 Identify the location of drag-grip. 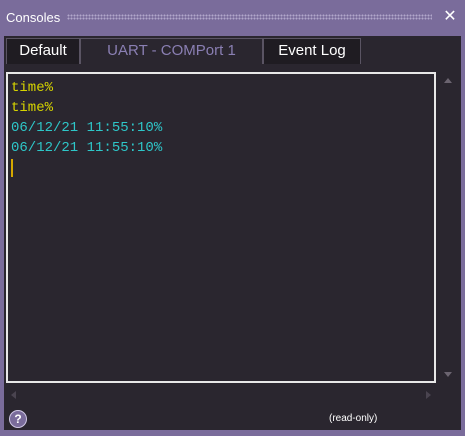
(249, 17).